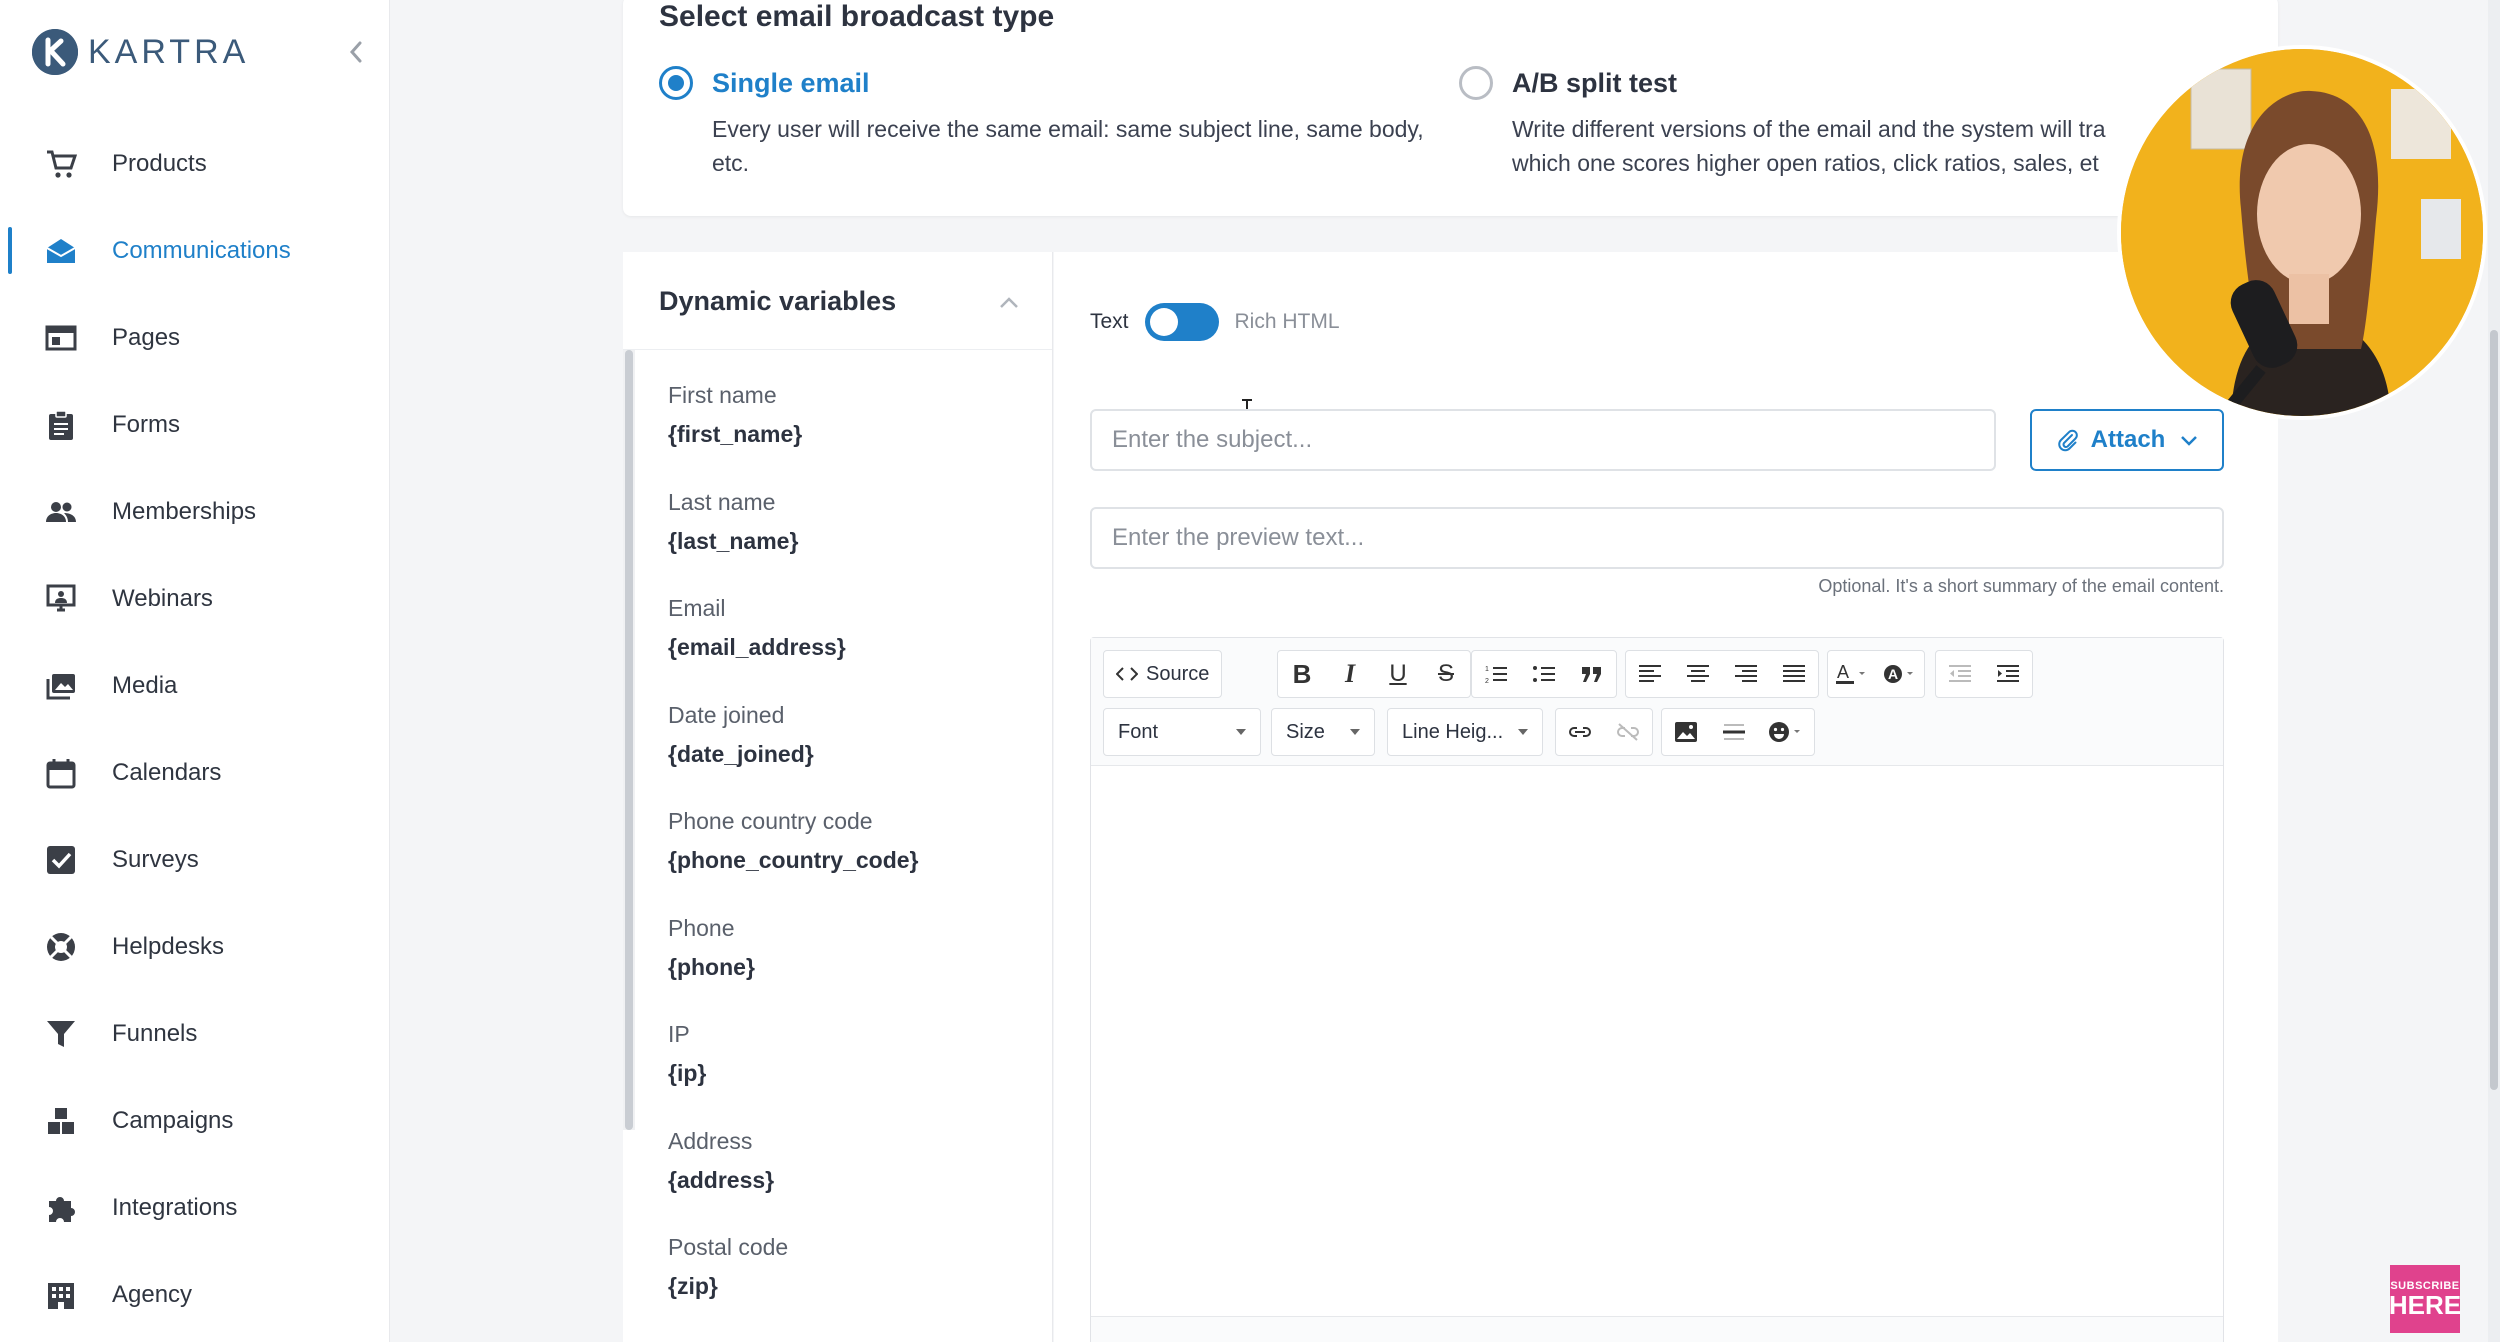  What do you see at coordinates (1900, 674) in the screenshot?
I see `background-color-button: A` at bounding box center [1900, 674].